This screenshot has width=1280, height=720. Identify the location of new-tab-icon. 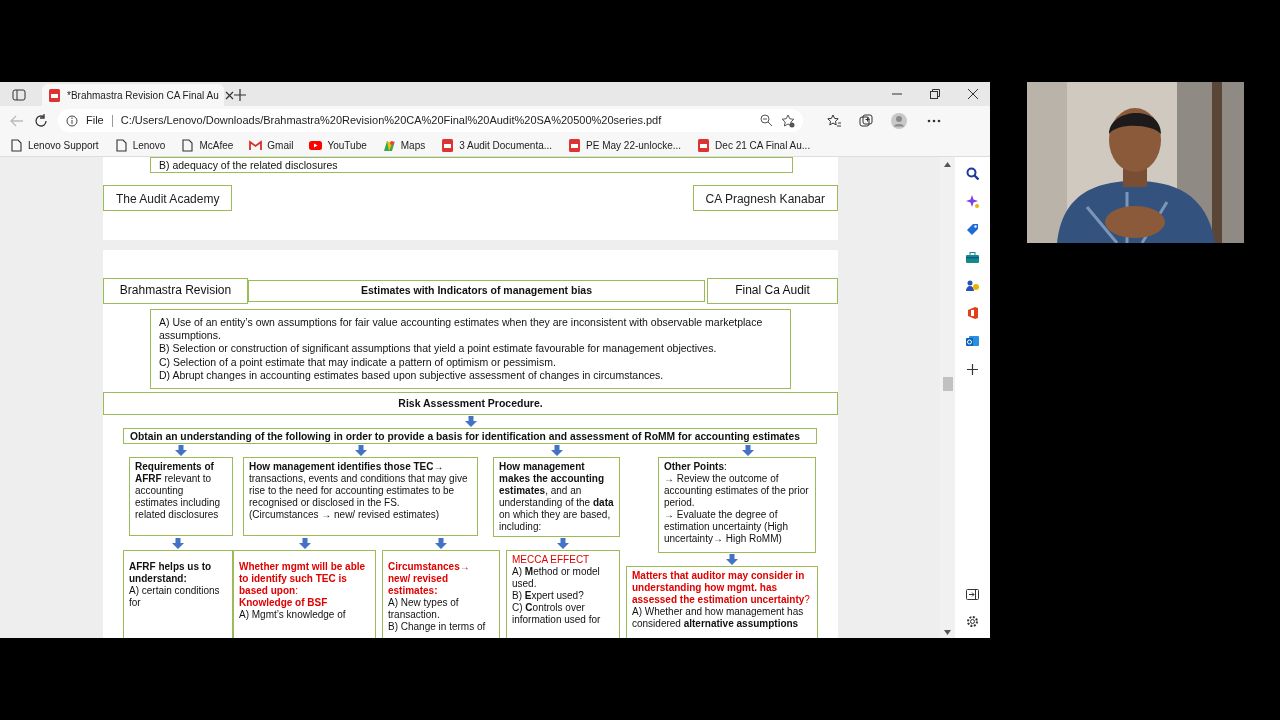
(240, 95).